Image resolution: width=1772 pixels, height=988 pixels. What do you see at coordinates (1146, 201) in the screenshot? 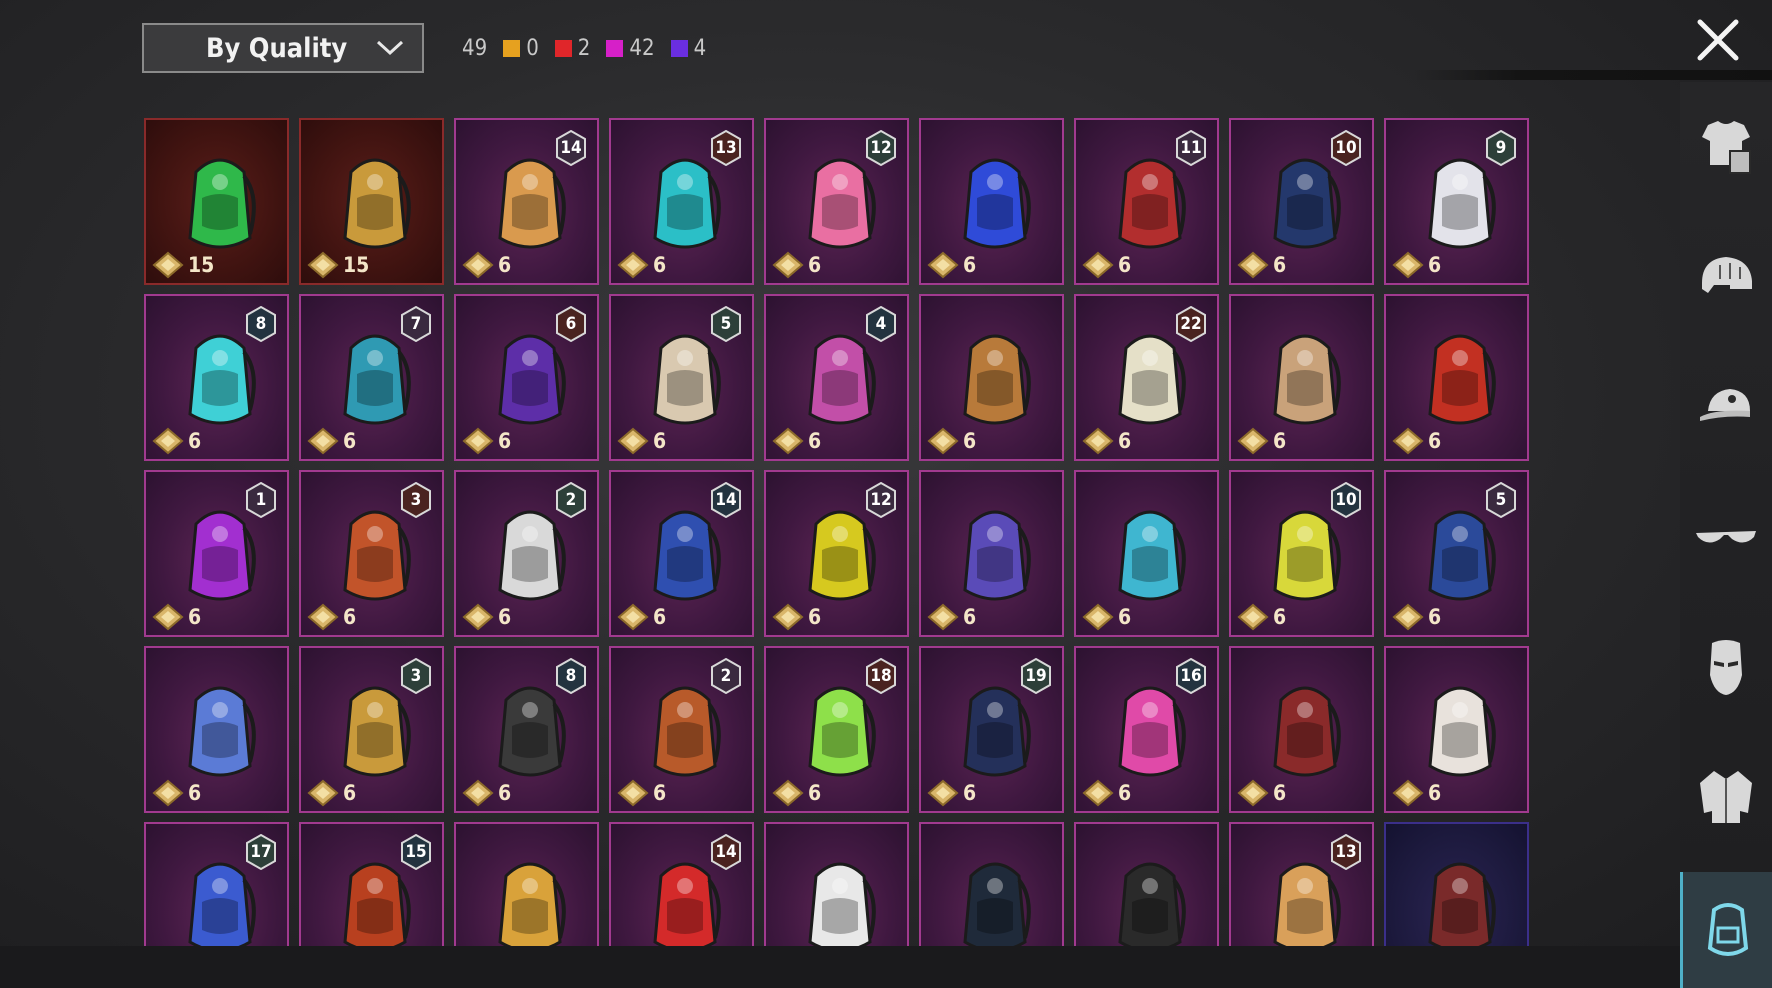
I see `backpack-item: 11 6` at bounding box center [1146, 201].